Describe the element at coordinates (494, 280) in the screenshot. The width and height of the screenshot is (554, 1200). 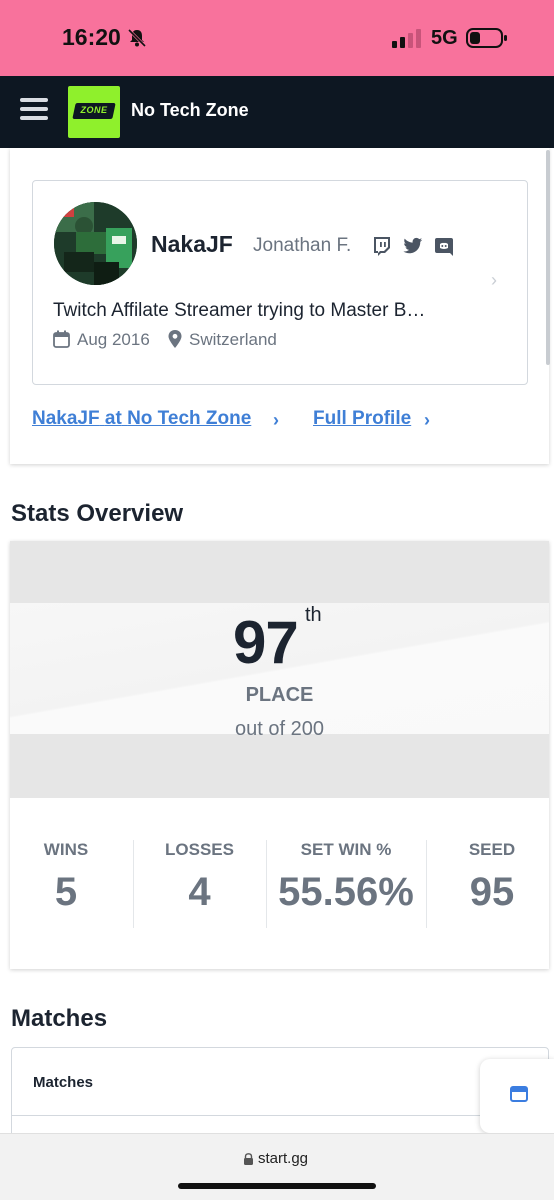
I see `card-chevron-icon: ›` at that location.